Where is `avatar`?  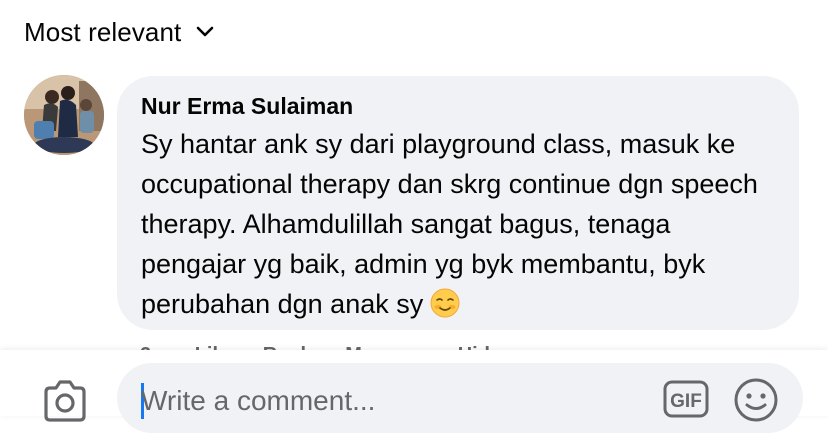 avatar is located at coordinates (64, 115).